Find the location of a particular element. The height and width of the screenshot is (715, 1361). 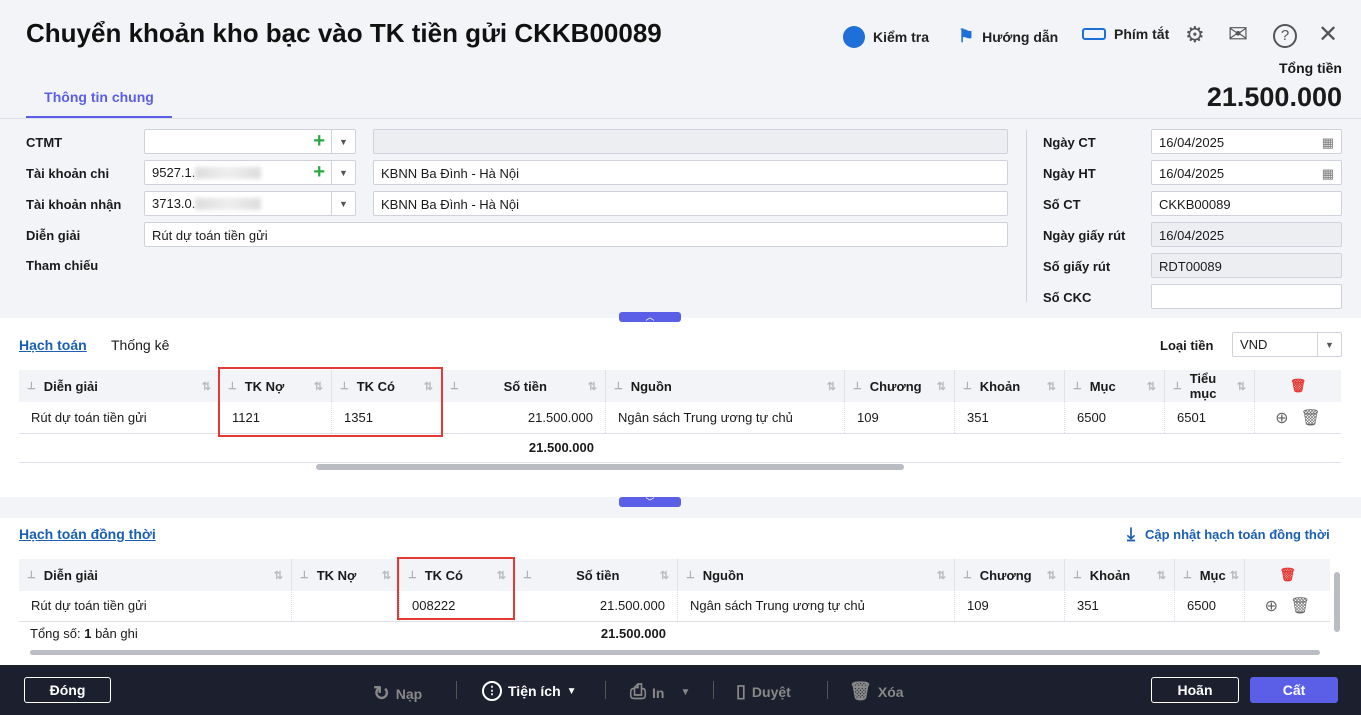

tab-general-info: Thông tin chung is located at coordinates (99, 103).